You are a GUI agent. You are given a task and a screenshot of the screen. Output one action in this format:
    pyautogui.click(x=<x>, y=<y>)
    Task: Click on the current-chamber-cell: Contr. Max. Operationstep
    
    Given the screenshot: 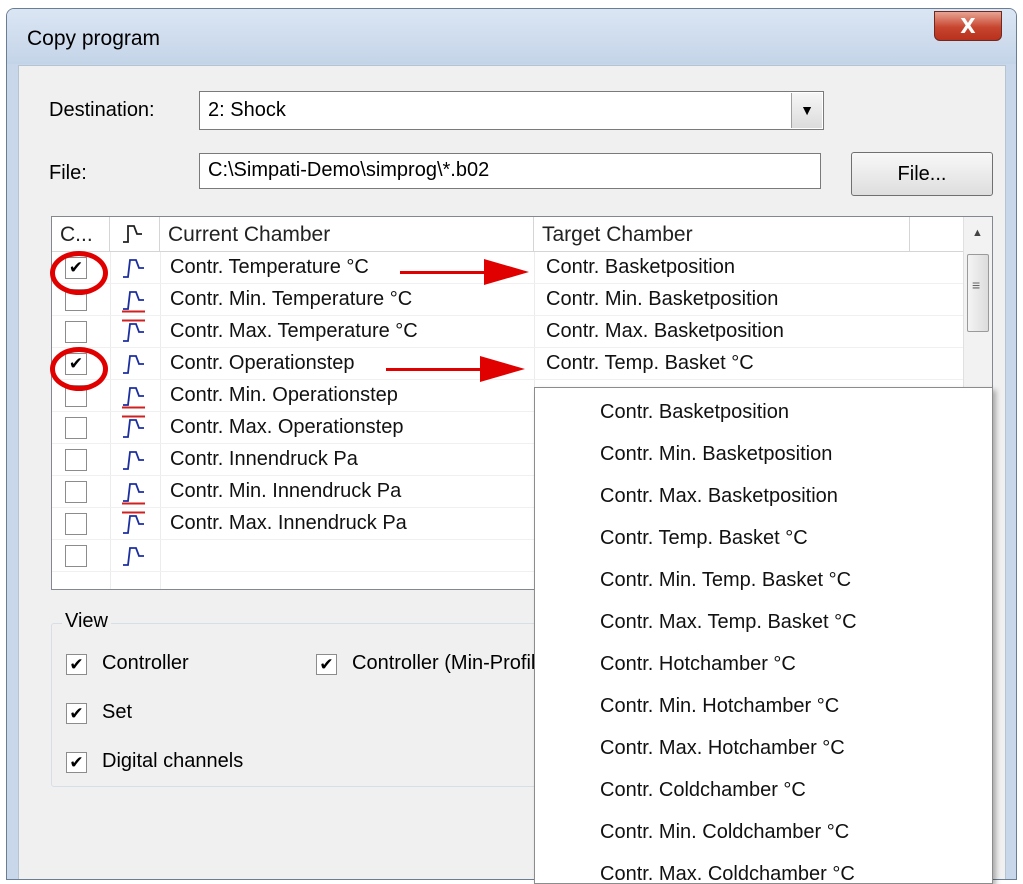 What is the action you would take?
    pyautogui.click(x=287, y=427)
    